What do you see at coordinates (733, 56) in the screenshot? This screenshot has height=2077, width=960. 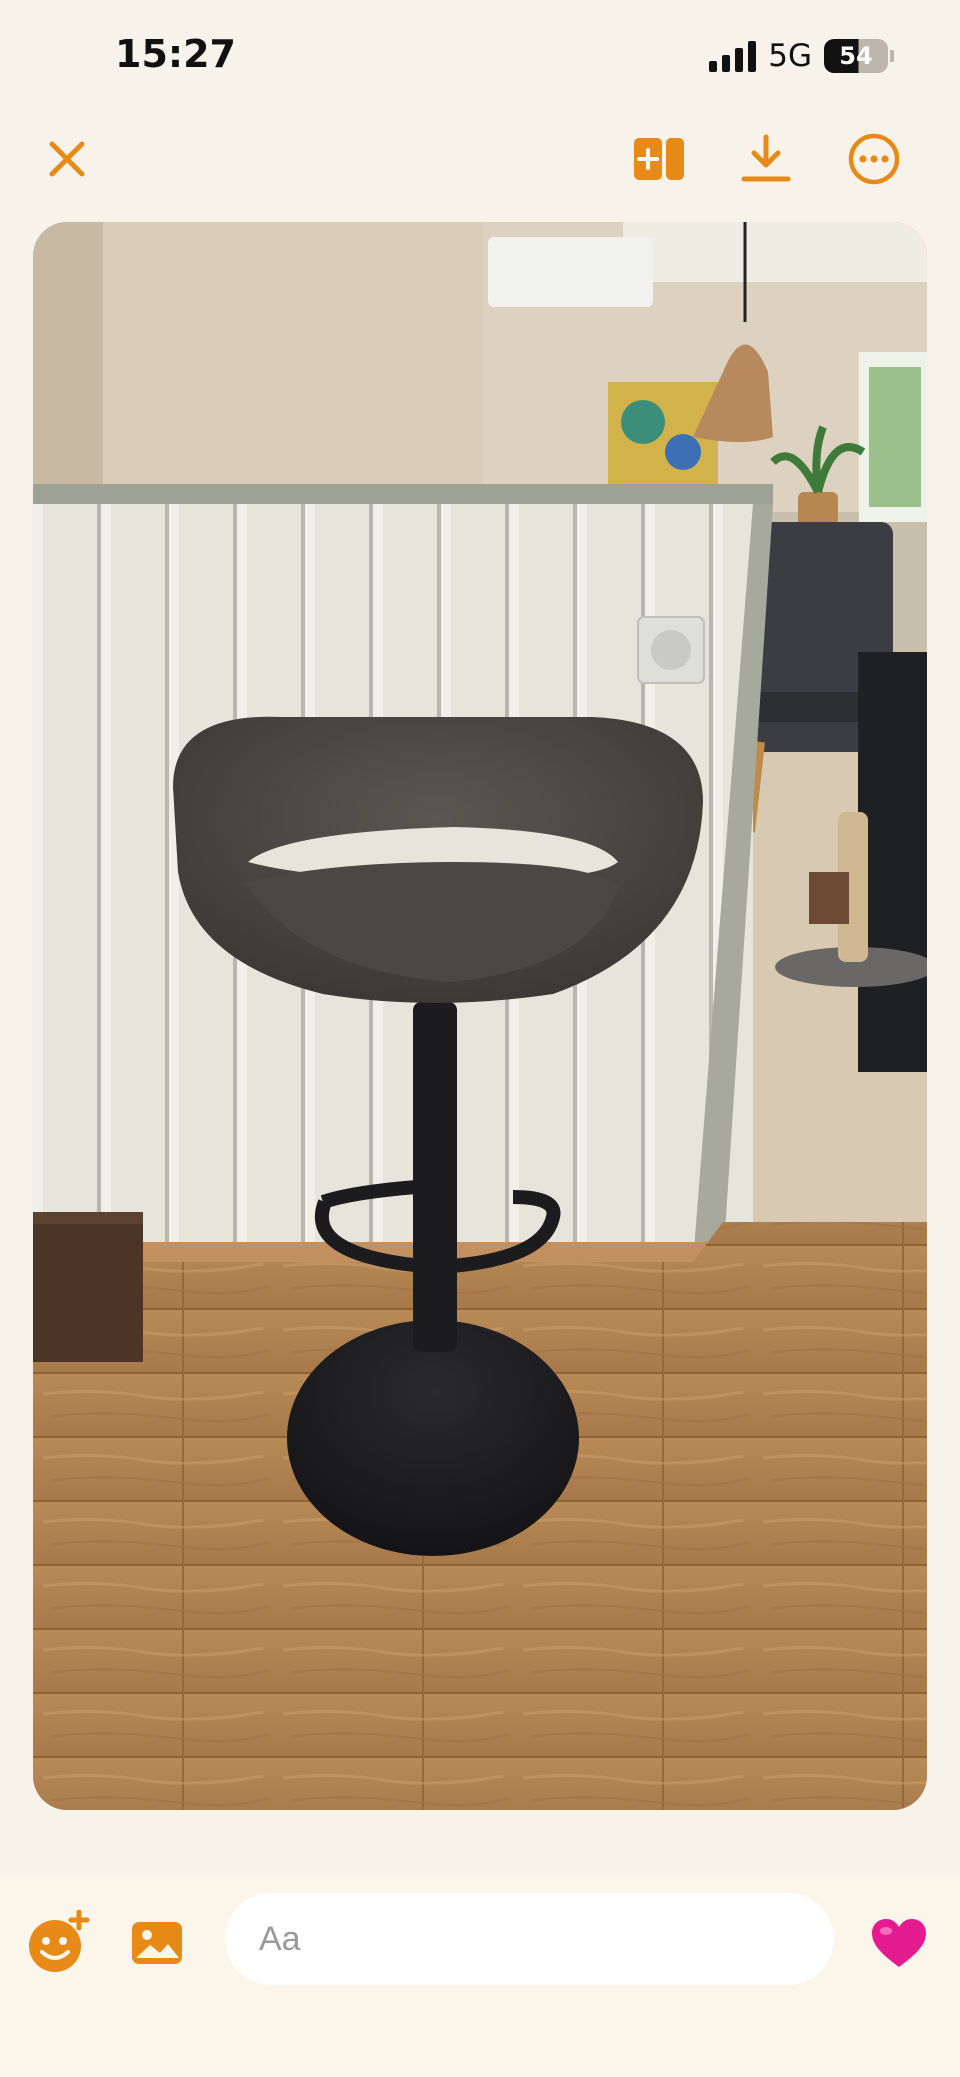 I see `signal-icon` at bounding box center [733, 56].